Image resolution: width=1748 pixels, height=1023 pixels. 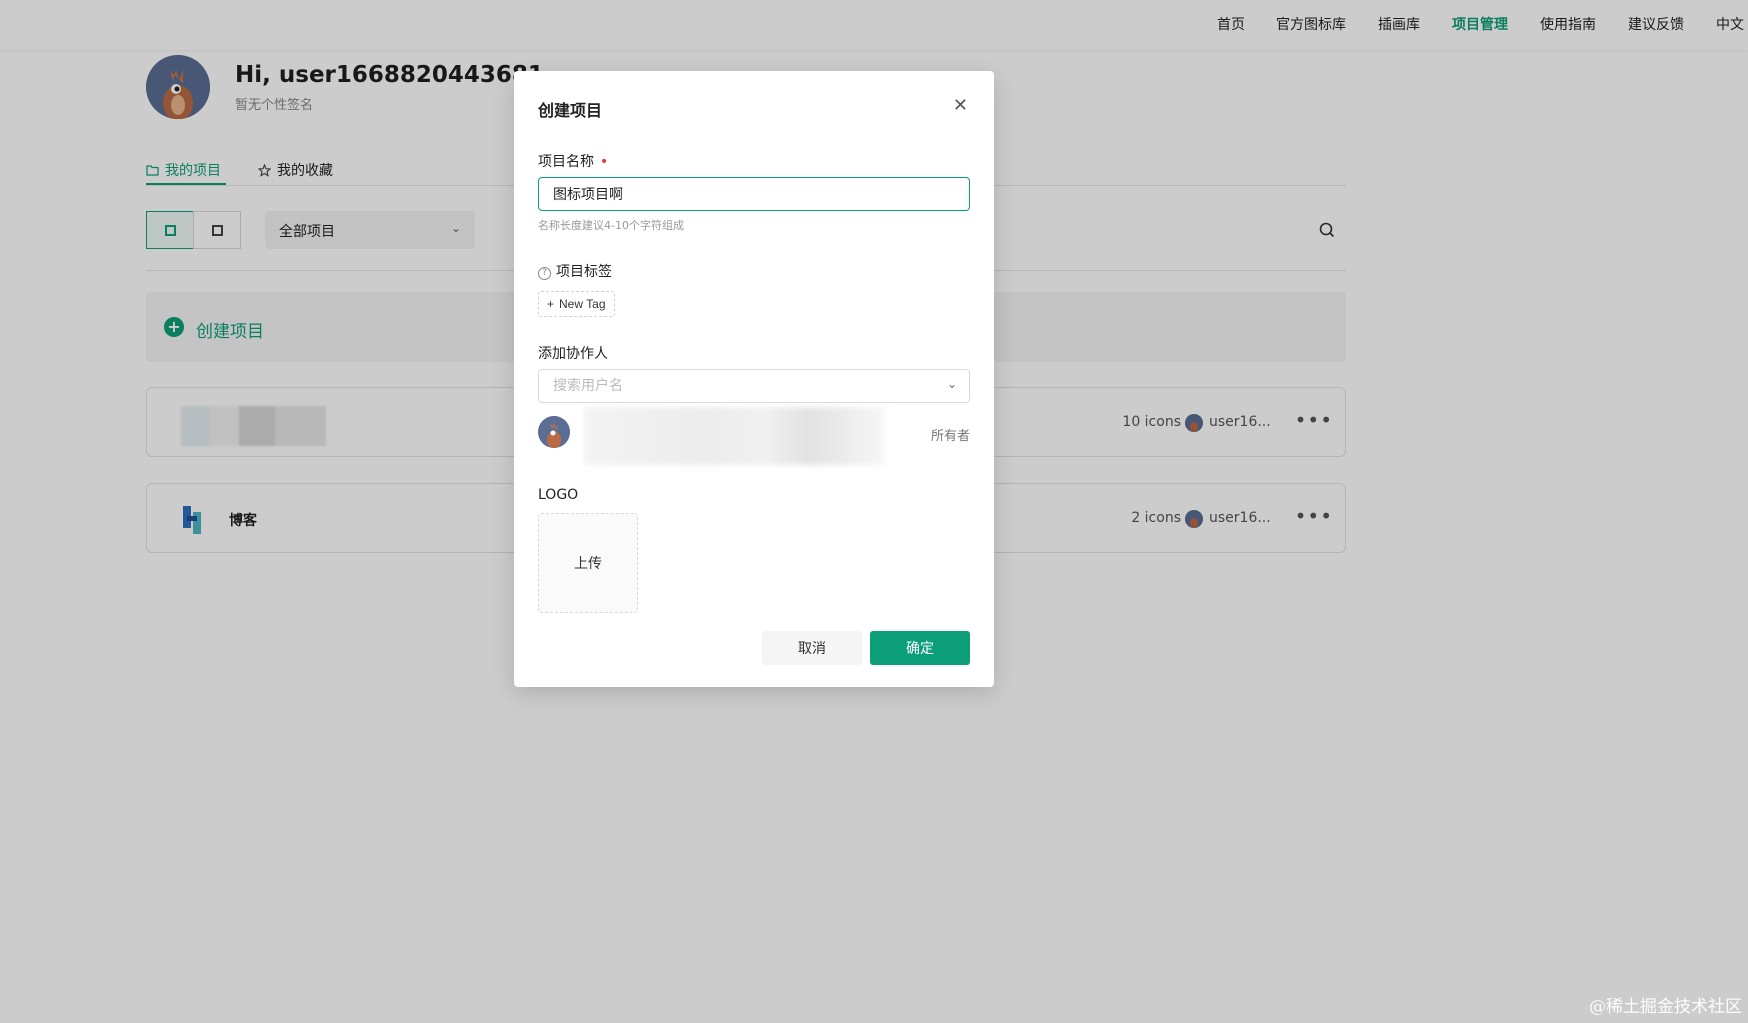 I want to click on close-icon: ✕, so click(x=960, y=105).